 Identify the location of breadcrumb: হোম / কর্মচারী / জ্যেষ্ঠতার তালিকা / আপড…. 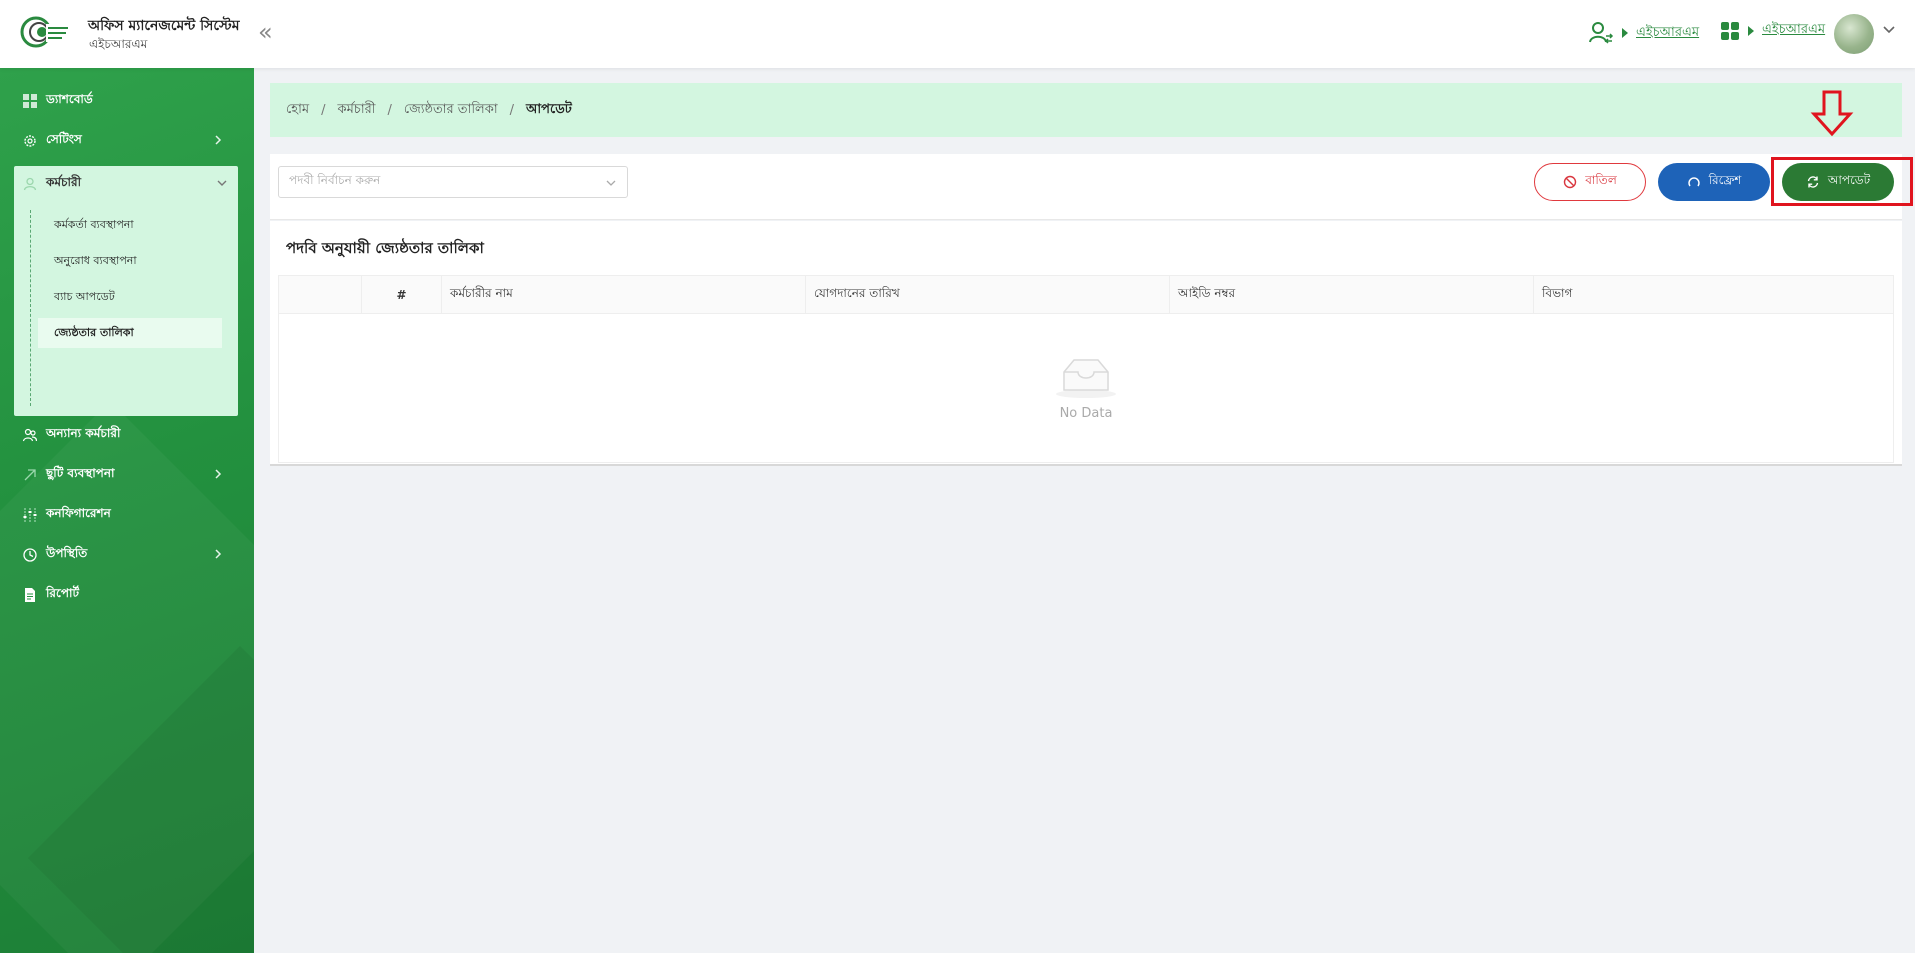
(1086, 110).